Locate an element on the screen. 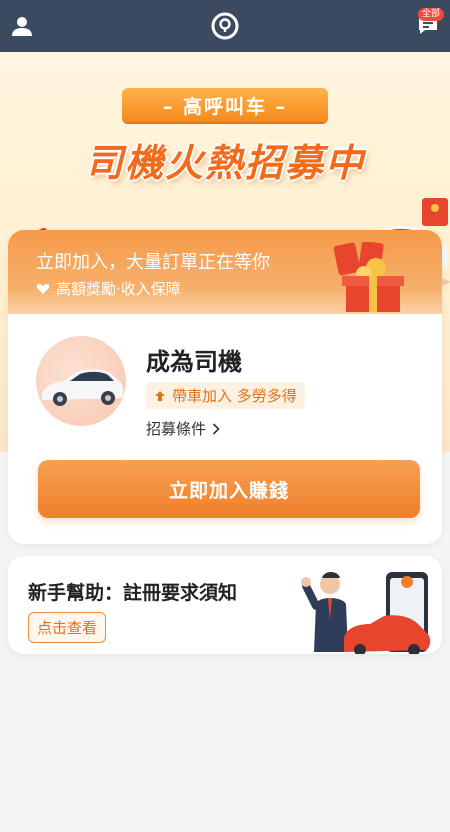 Image resolution: width=450 pixels, height=832 pixels. user-icon is located at coordinates (22, 26).